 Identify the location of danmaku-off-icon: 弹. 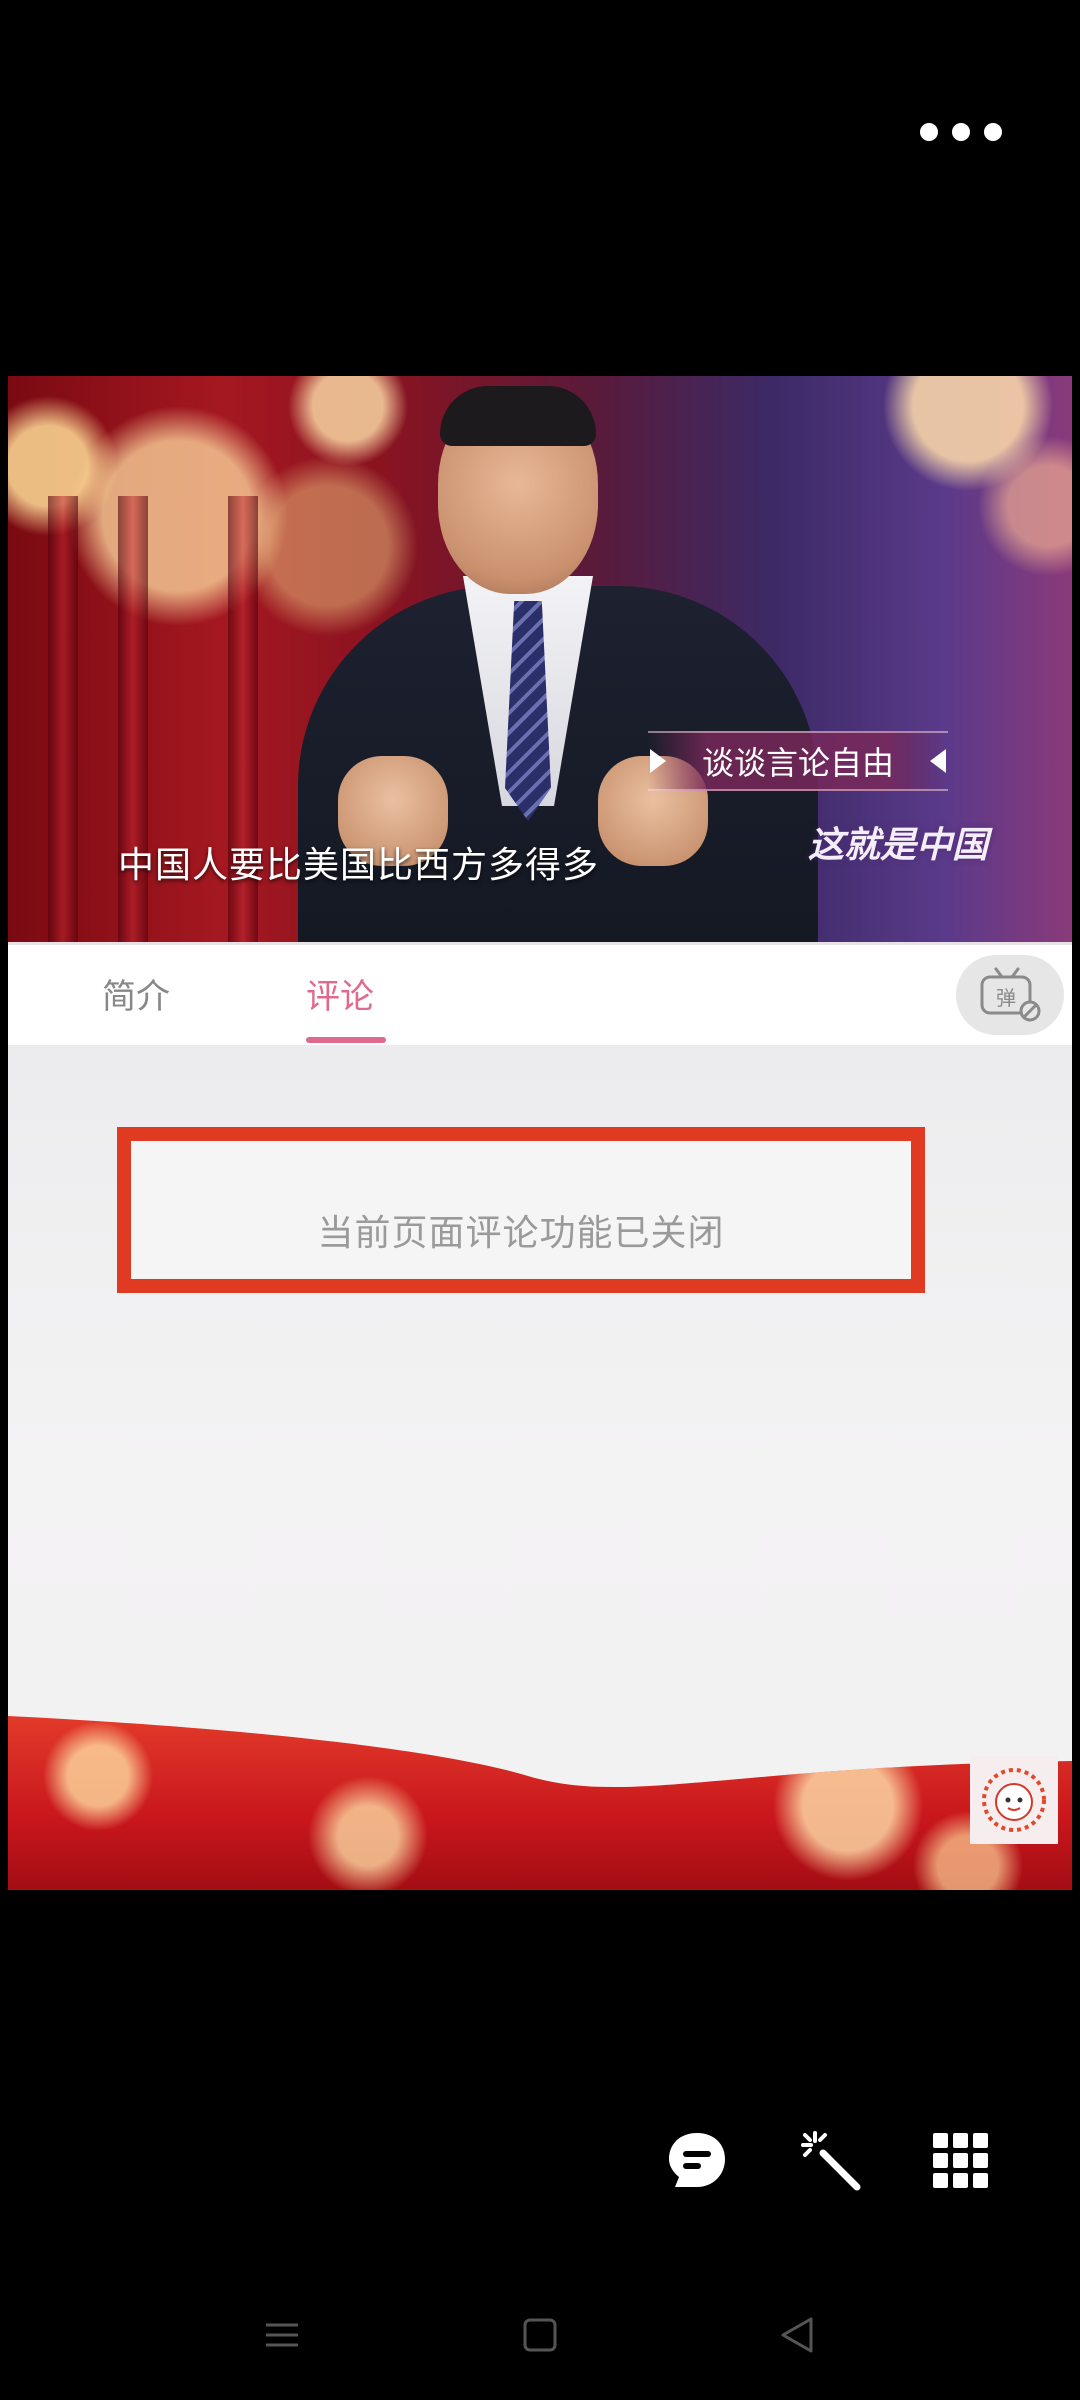
(1010, 995).